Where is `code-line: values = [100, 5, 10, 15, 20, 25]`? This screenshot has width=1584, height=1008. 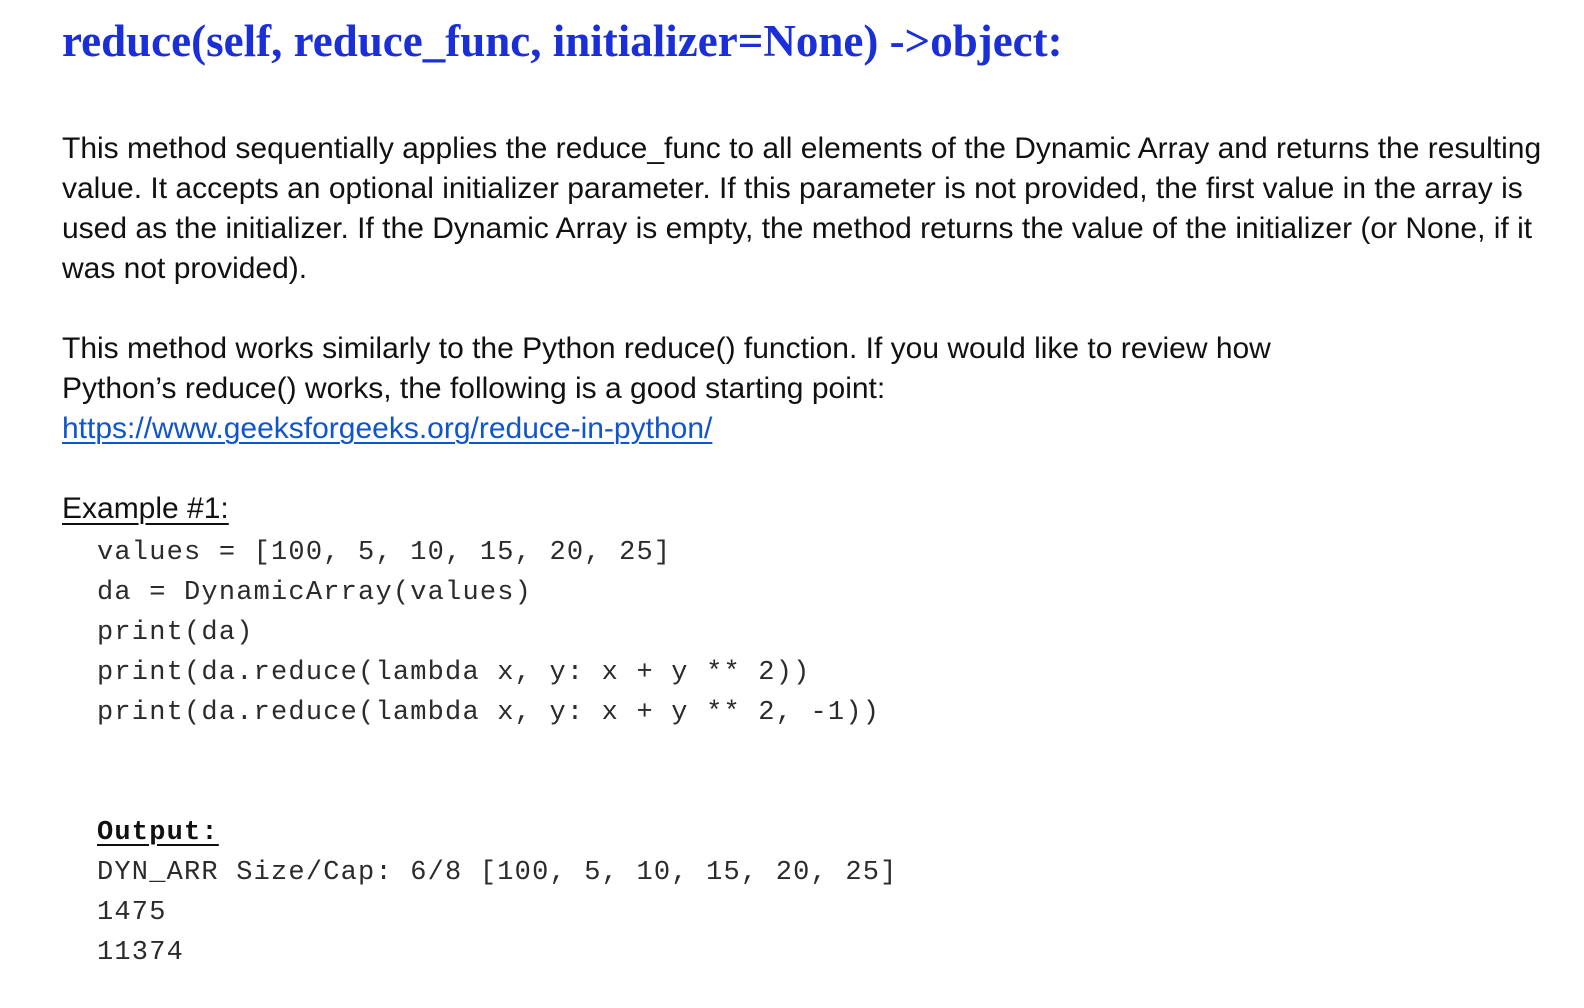
code-line: values = [100, 5, 10, 15, 20, 25] is located at coordinates (384, 553).